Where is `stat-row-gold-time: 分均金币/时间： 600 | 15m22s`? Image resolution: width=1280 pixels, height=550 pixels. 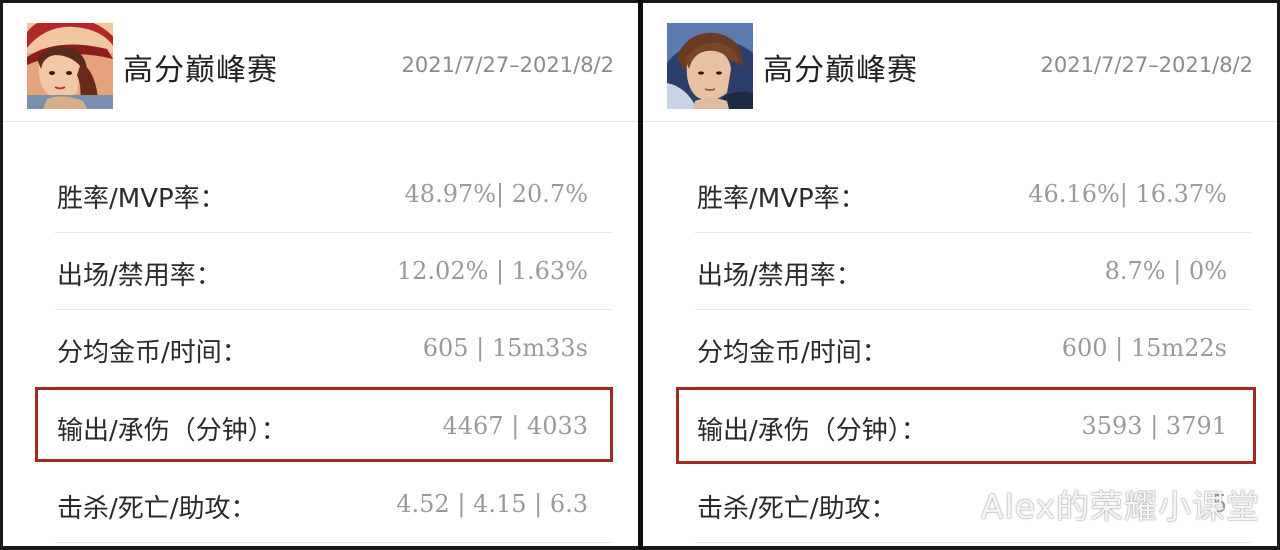 stat-row-gold-time: 分均金币/时间： 600 | 15m22s is located at coordinates (973, 348).